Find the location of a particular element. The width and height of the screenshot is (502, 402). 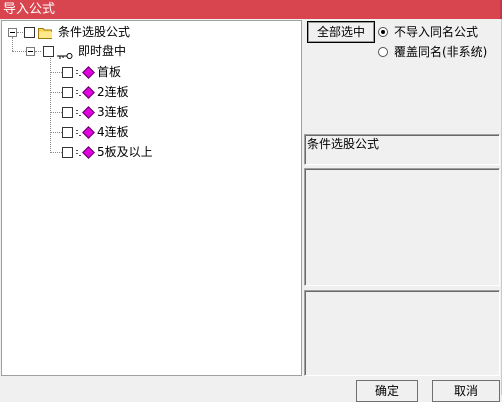

formula-description-box is located at coordinates (402, 227).